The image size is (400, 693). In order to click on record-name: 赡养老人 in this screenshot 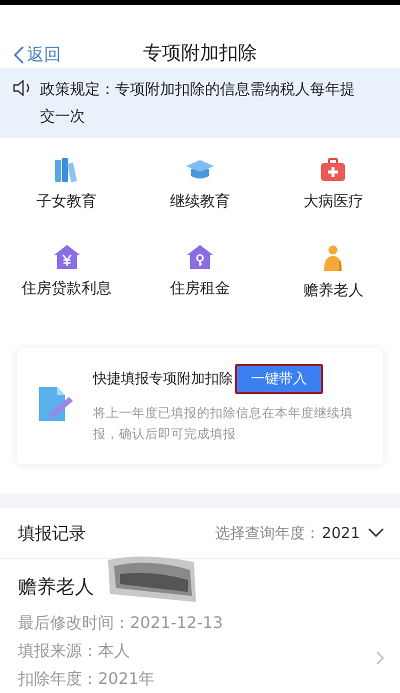, I will do `click(56, 587)`.